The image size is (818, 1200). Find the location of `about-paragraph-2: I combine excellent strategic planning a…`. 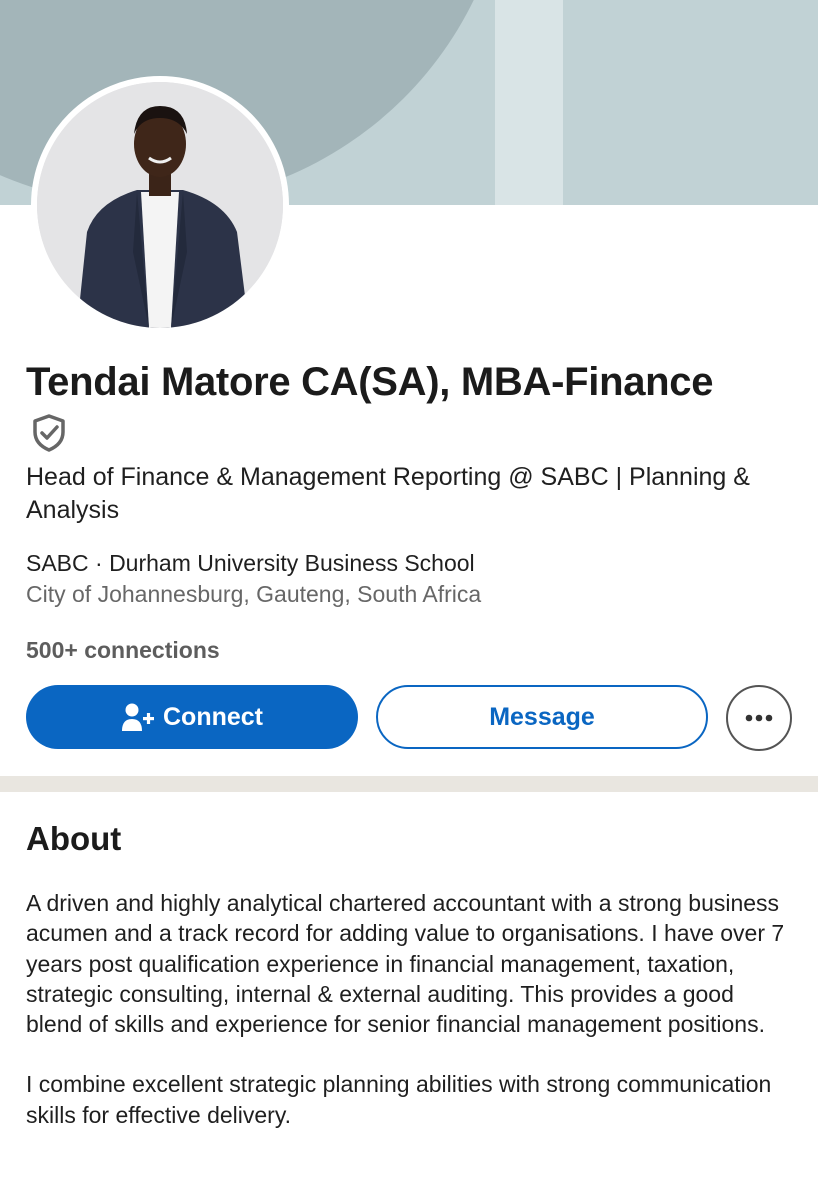

about-paragraph-2: I combine excellent strategic planning a… is located at coordinates (399, 1099).